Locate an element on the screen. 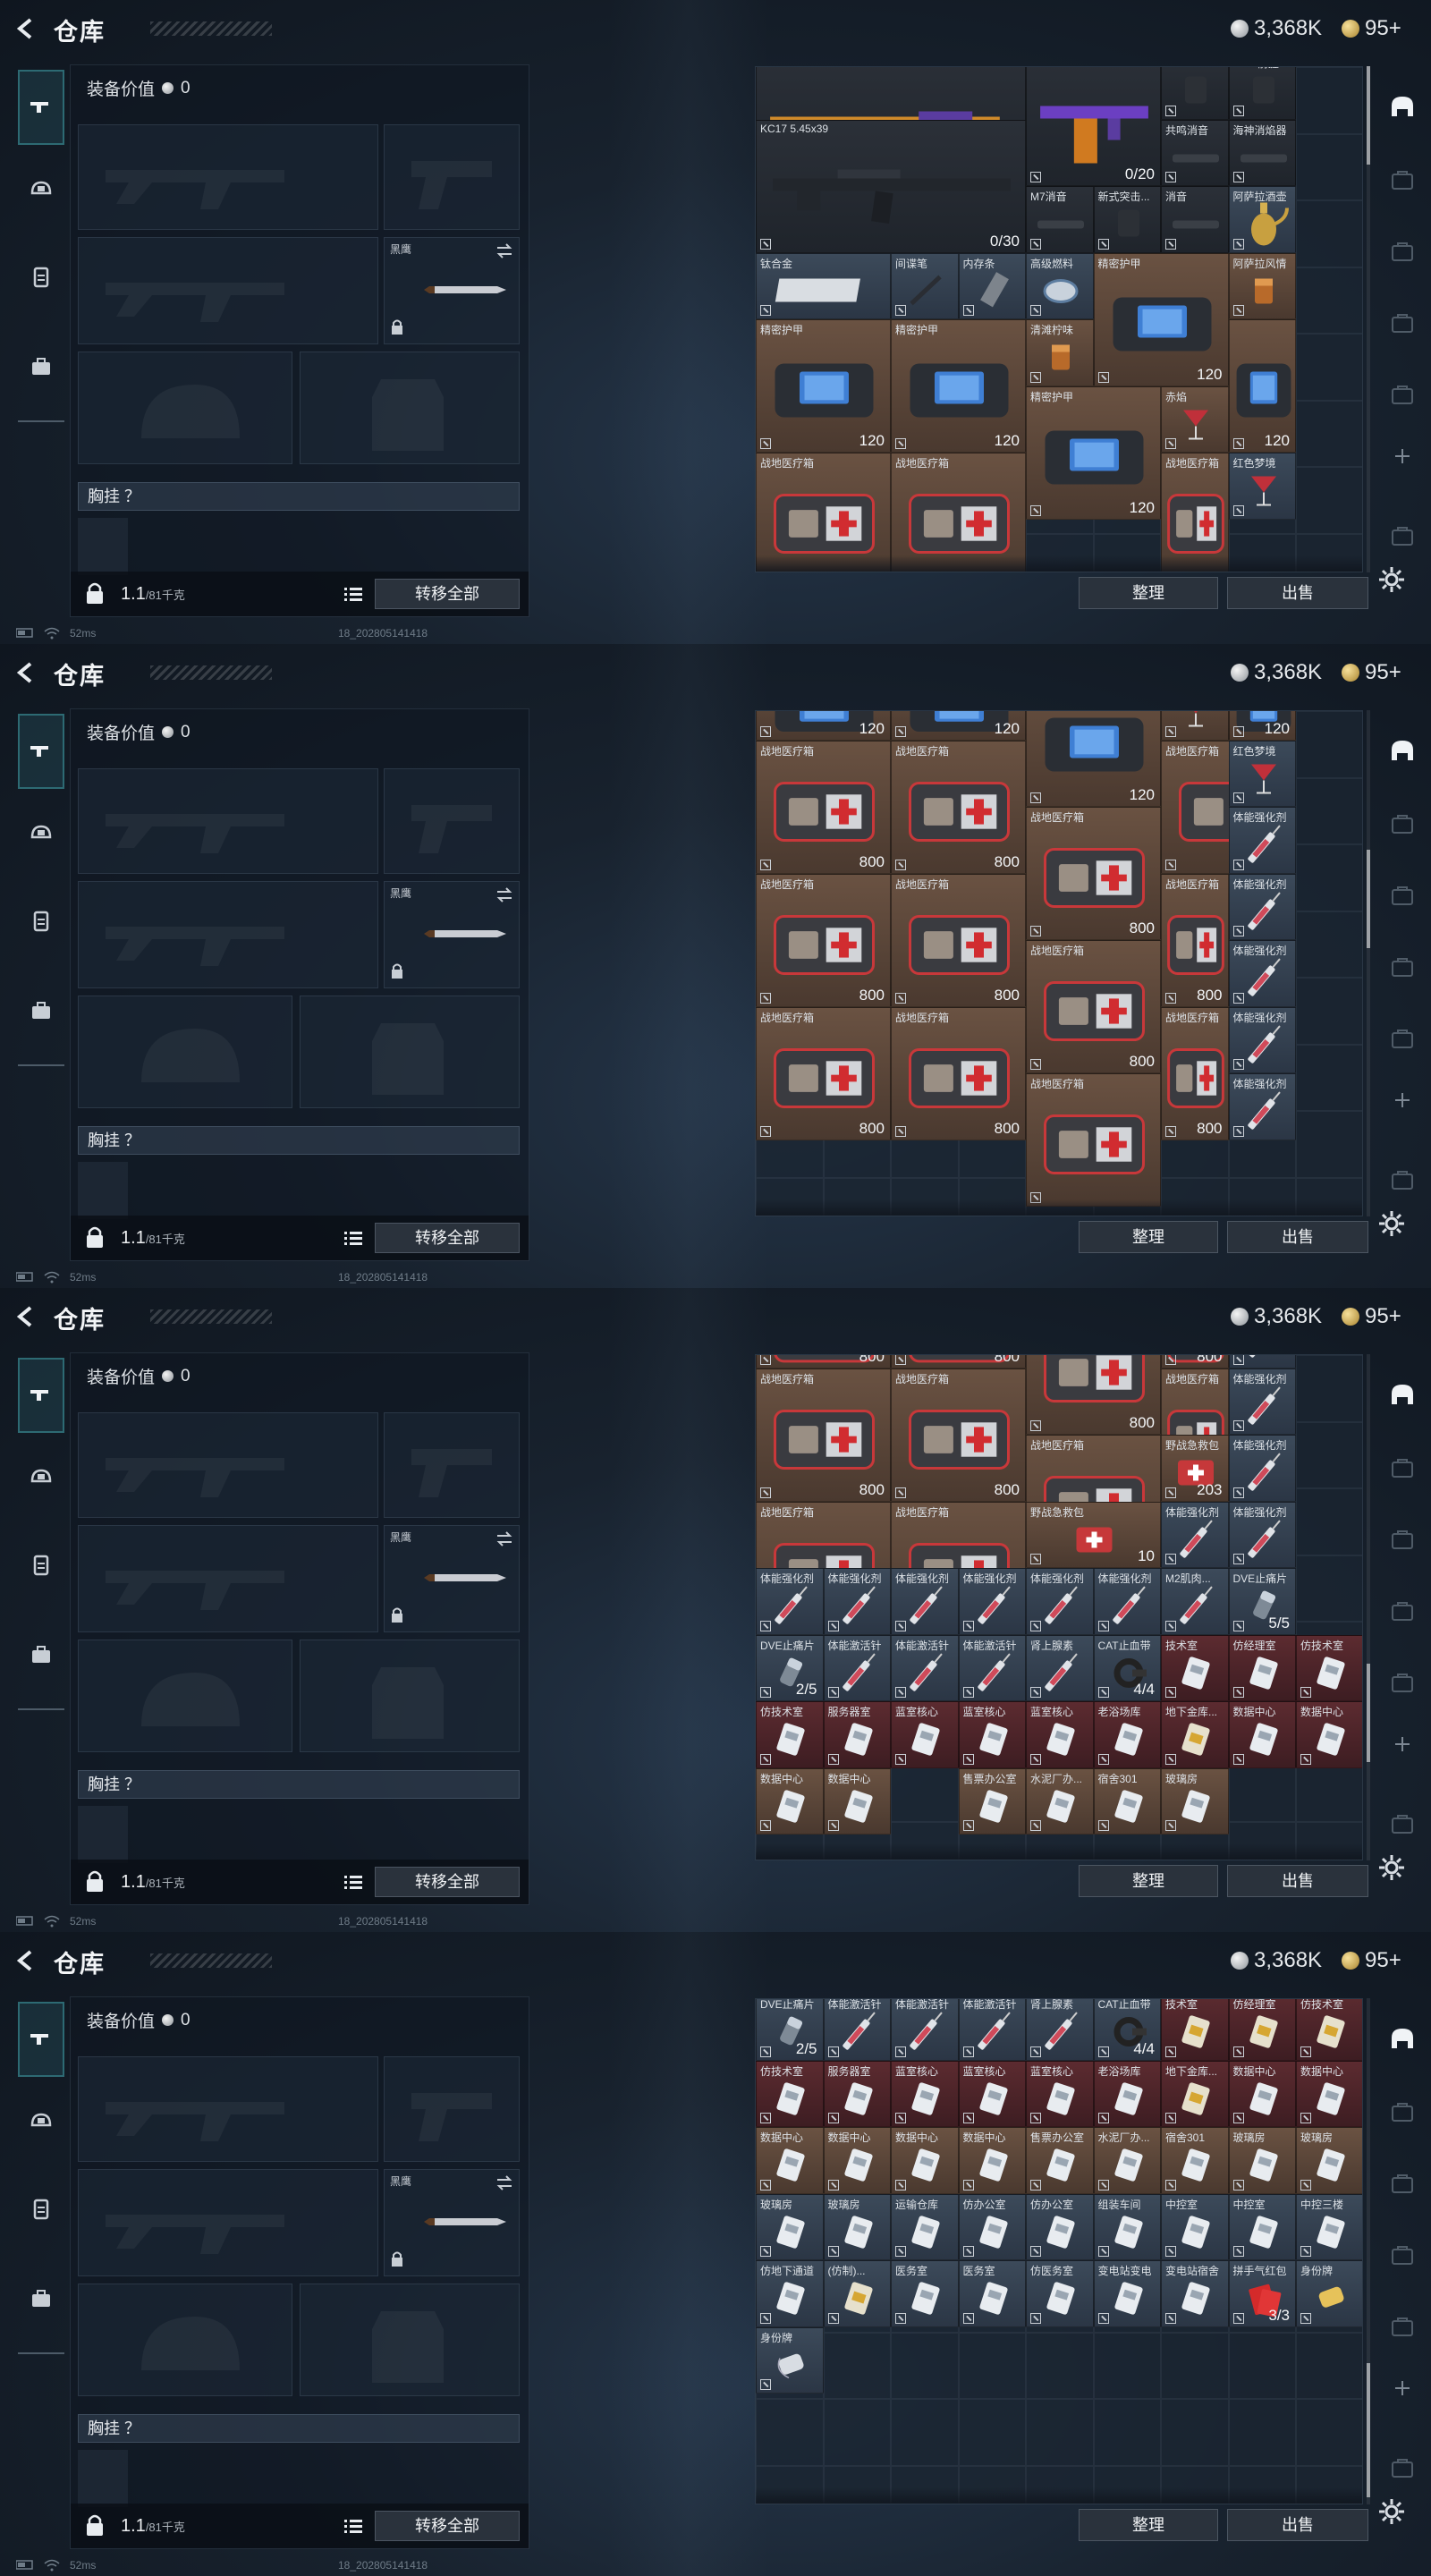 The width and height of the screenshot is (1431, 2576). inventory-item-cocktail: 赤焰 is located at coordinates (1195, 726).